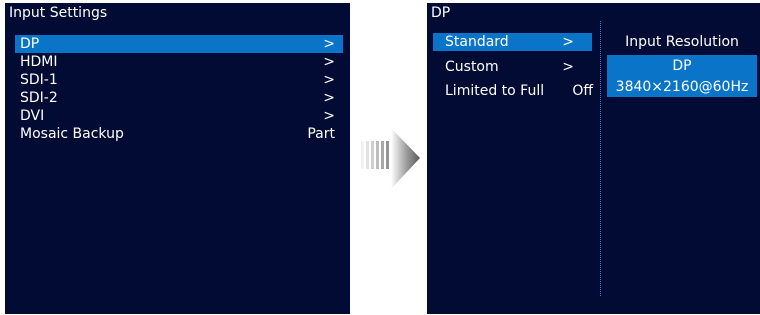 Image resolution: width=760 pixels, height=315 pixels. I want to click on submenu-input-name: DP, so click(682, 66).